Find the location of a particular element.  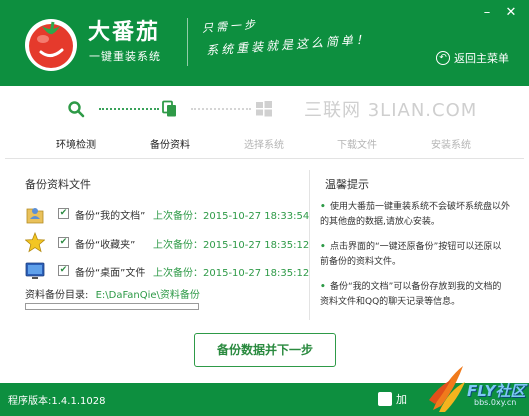

backup-row-documents: ✔ 备份“我的文档” 上次备份：2015-10-27 18:33:54 is located at coordinates (167, 215).